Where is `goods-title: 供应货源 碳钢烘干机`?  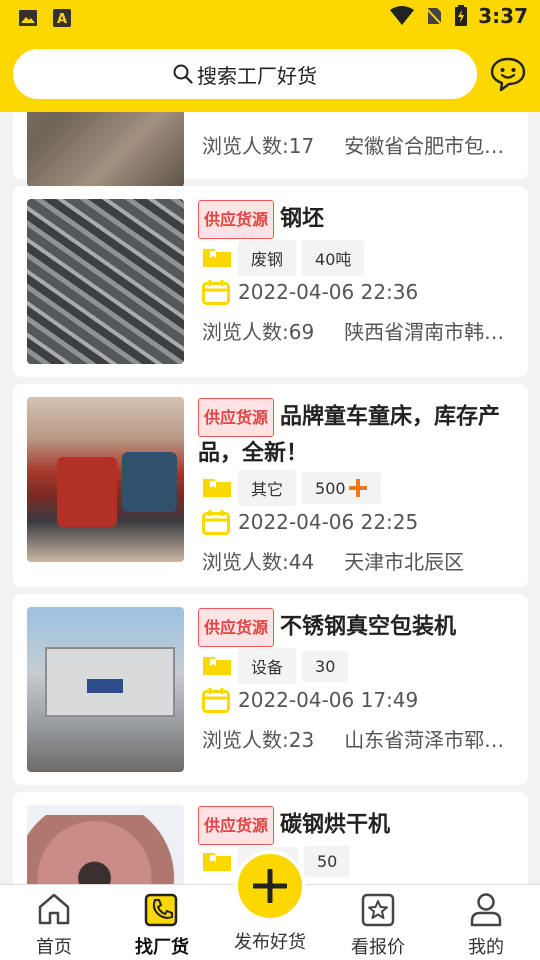
goods-title: 供应货源 碳钢烘干机 is located at coordinates (356, 825).